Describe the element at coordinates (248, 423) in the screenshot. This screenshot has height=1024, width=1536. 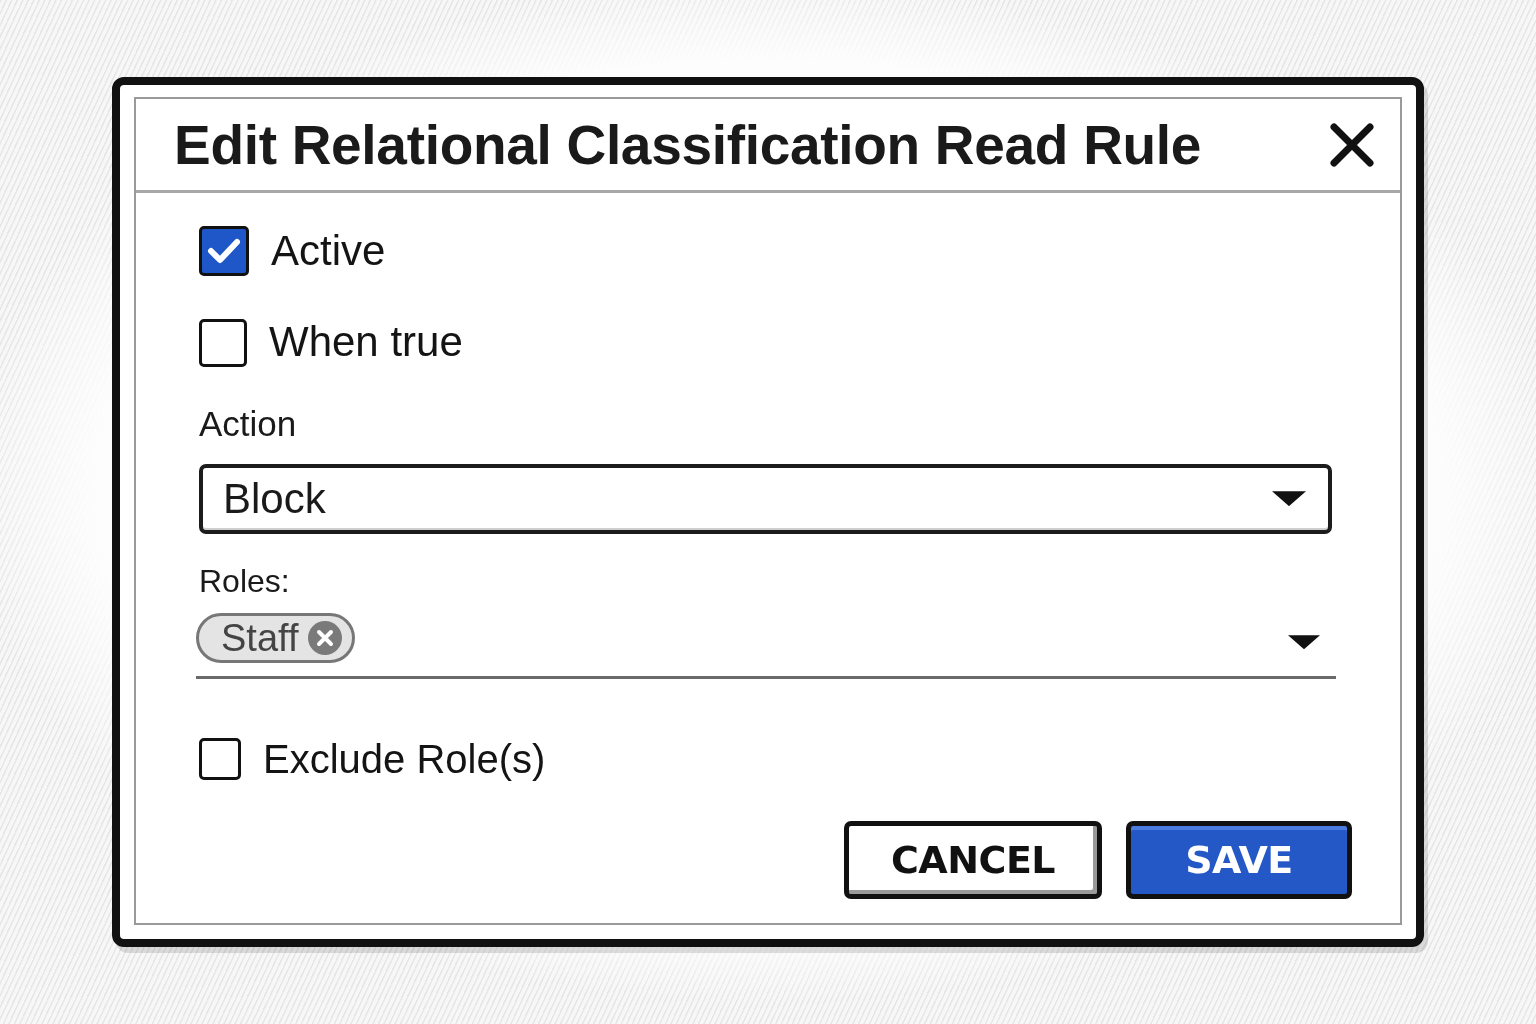
I see `field-label: Action` at that location.